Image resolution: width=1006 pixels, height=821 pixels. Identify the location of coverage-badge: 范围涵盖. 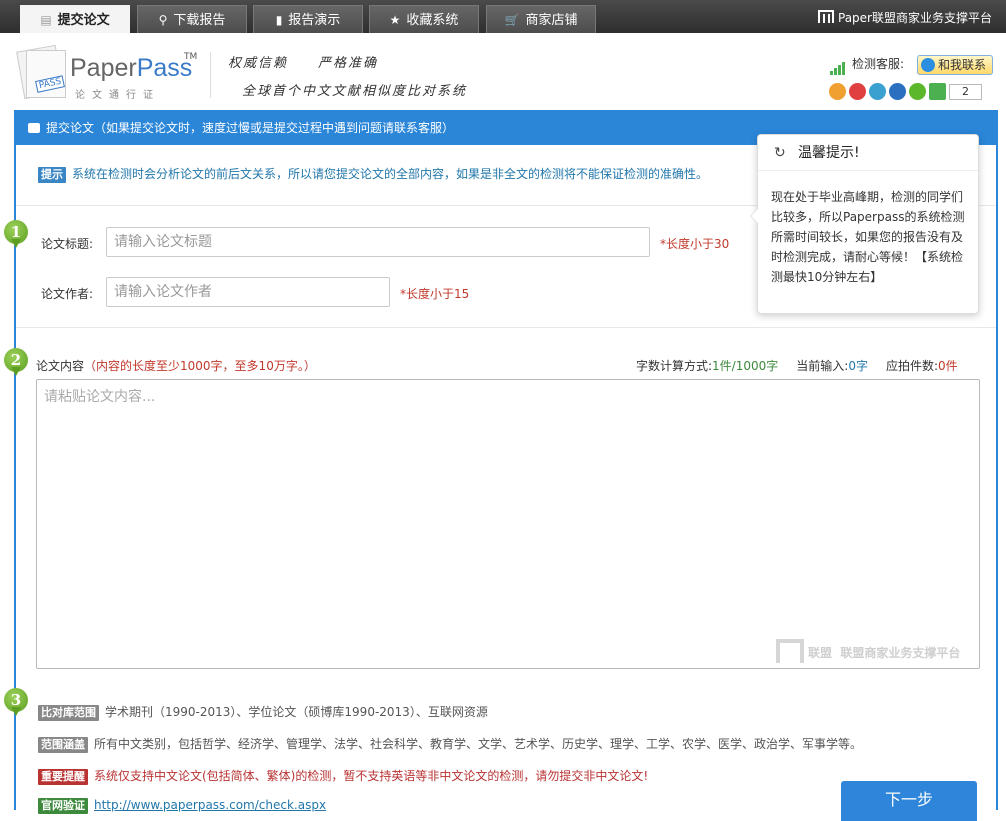
(63, 745).